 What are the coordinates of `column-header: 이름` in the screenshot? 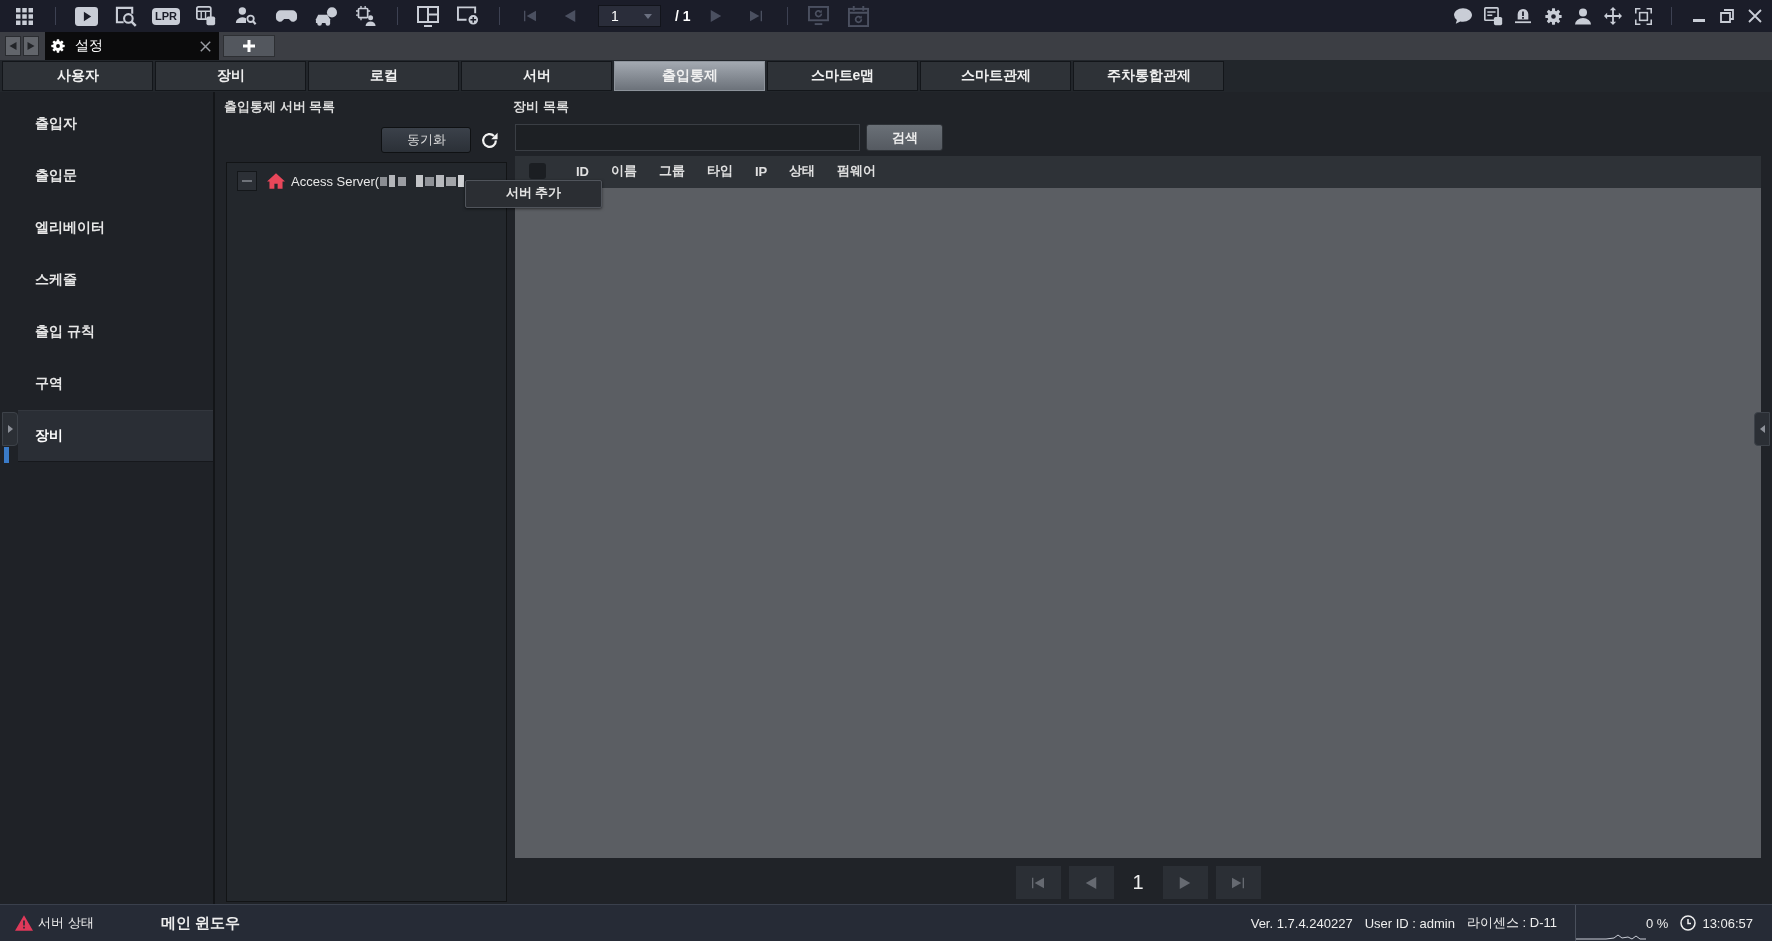 It's located at (624, 171).